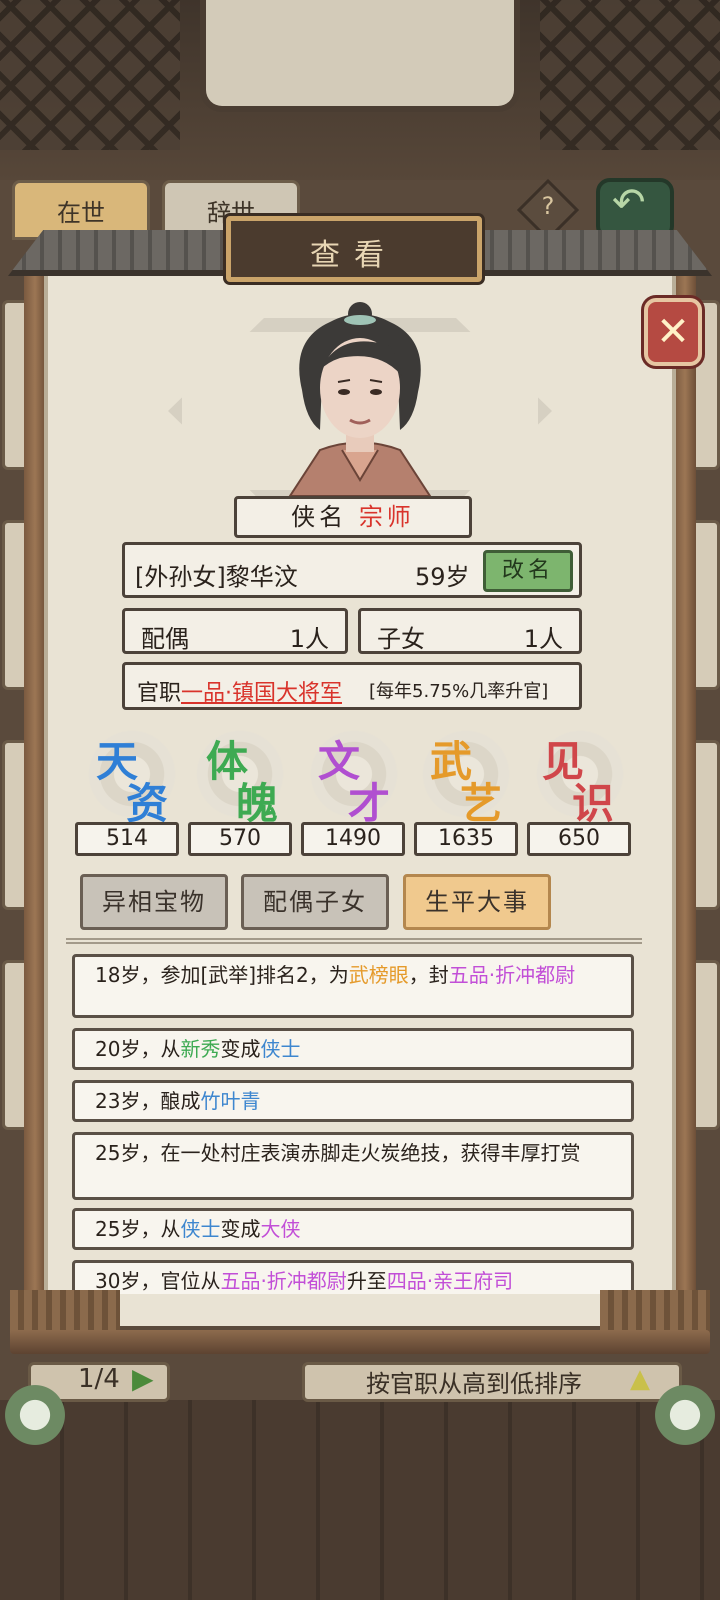 Image resolution: width=720 pixels, height=1600 pixels. What do you see at coordinates (366, 1281) in the screenshot?
I see `event-text-segment: 升至` at bounding box center [366, 1281].